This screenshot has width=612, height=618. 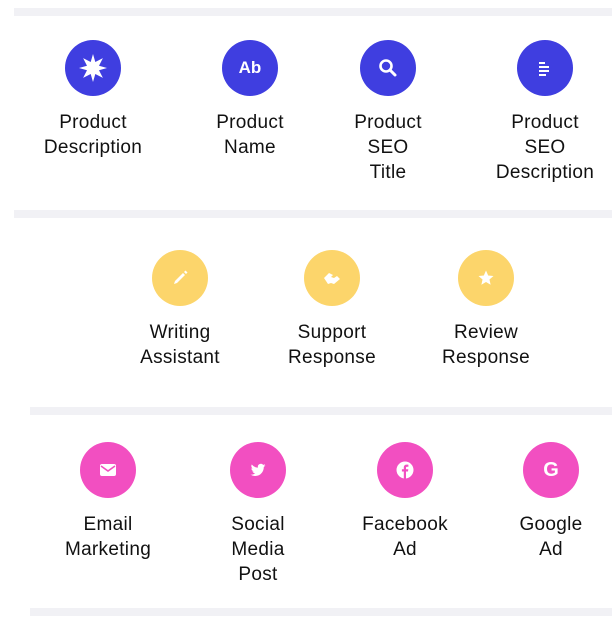 What do you see at coordinates (405, 470) in the screenshot?
I see `facebook-icon` at bounding box center [405, 470].